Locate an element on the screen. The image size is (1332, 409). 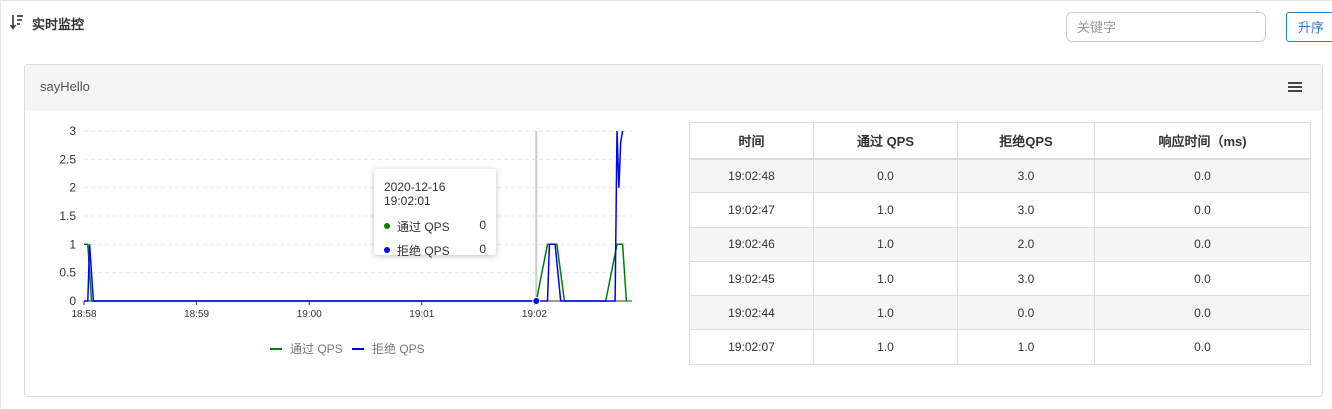
cell-time: 19:02:44 is located at coordinates (751, 313).